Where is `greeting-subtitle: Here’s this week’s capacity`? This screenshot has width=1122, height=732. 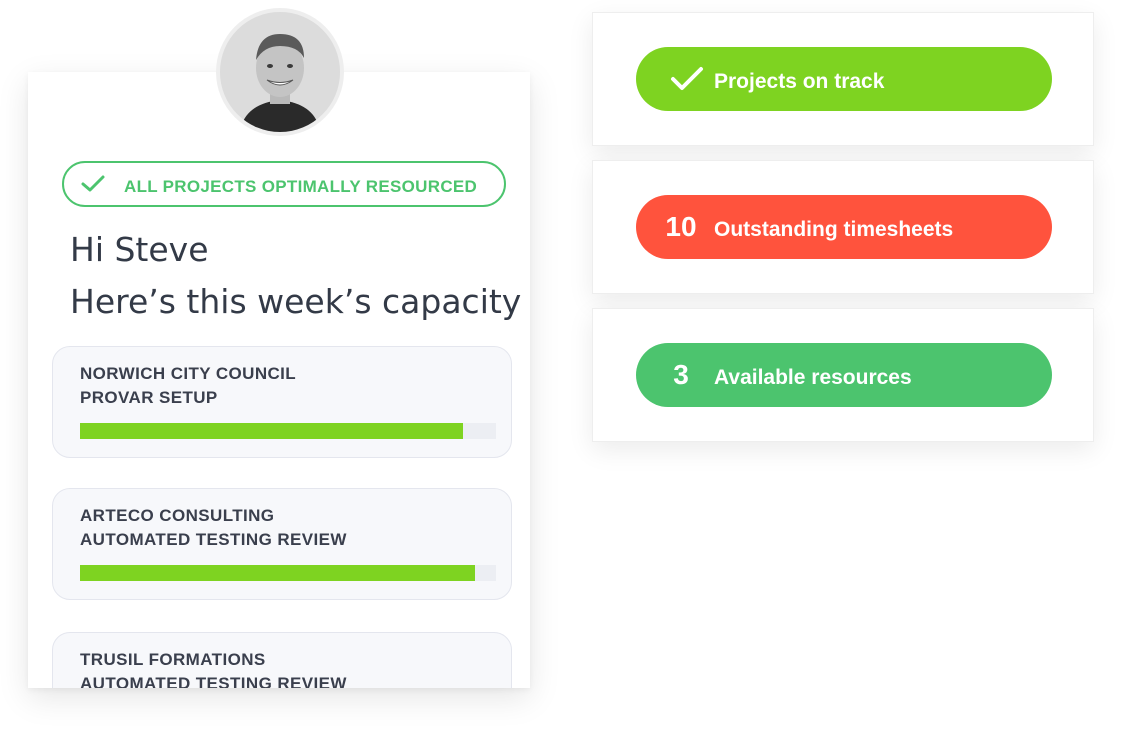
greeting-subtitle: Here’s this week’s capacity is located at coordinates (296, 301).